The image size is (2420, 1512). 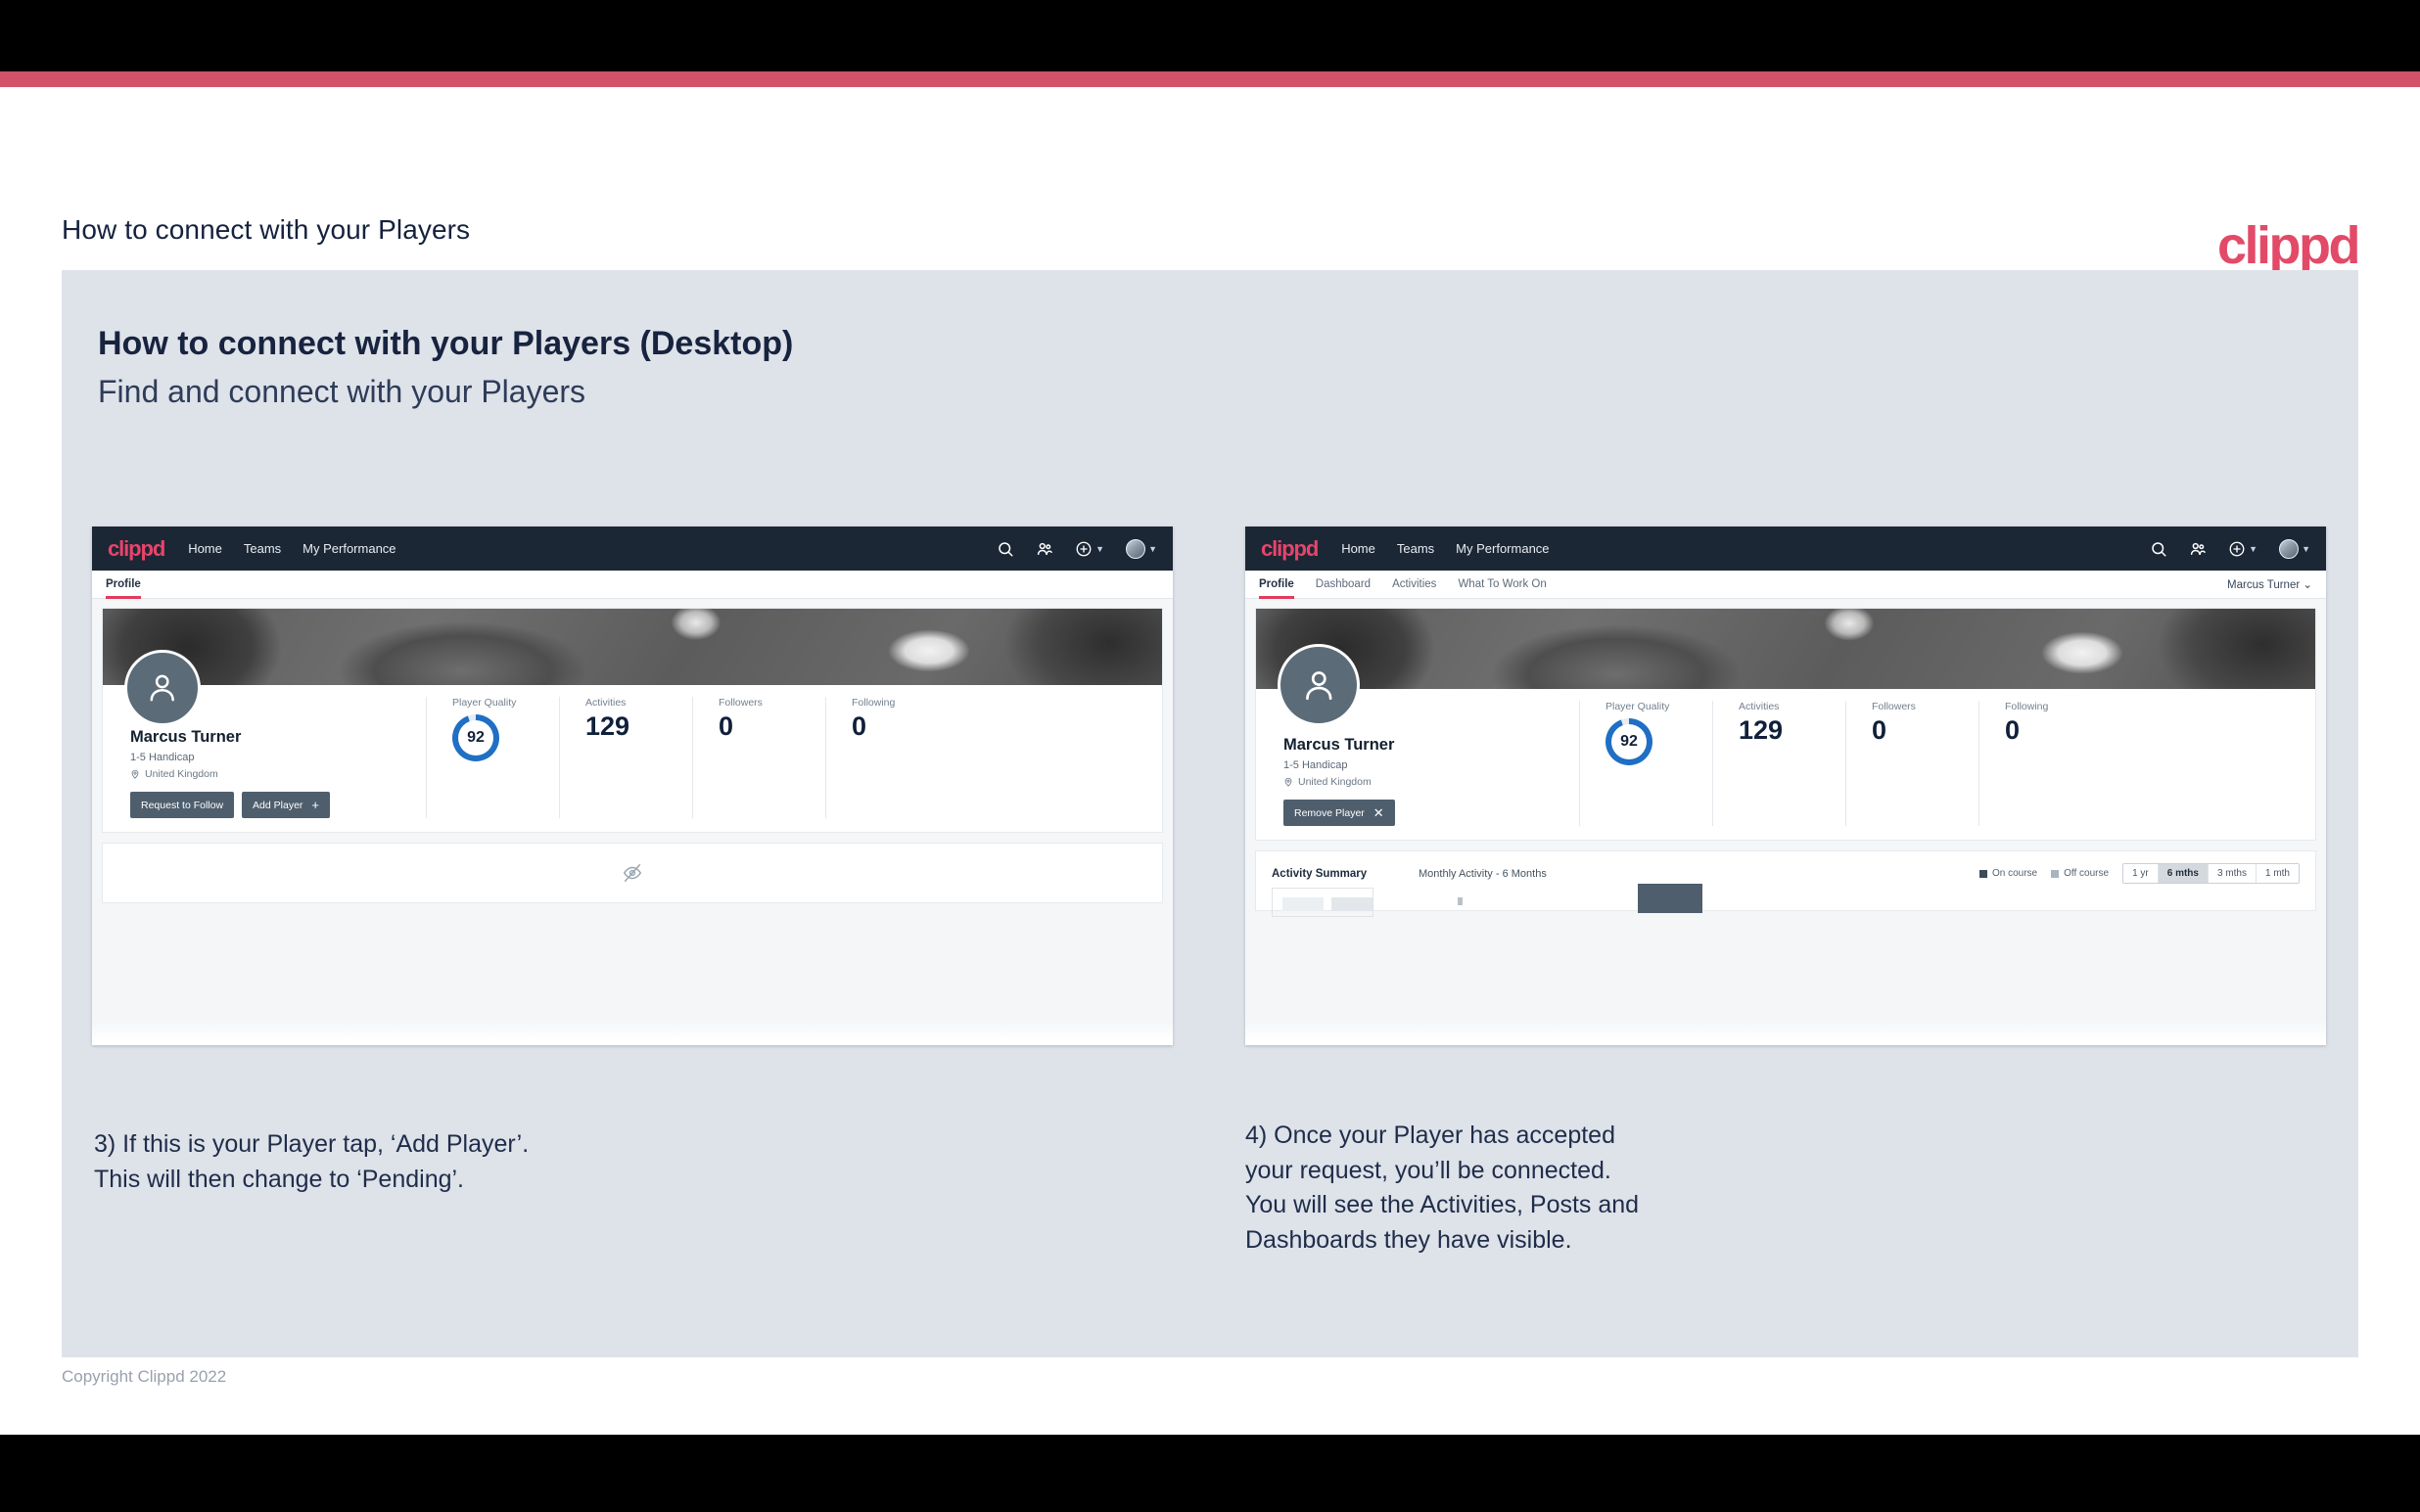 I want to click on following-value: 0, so click(x=2013, y=730).